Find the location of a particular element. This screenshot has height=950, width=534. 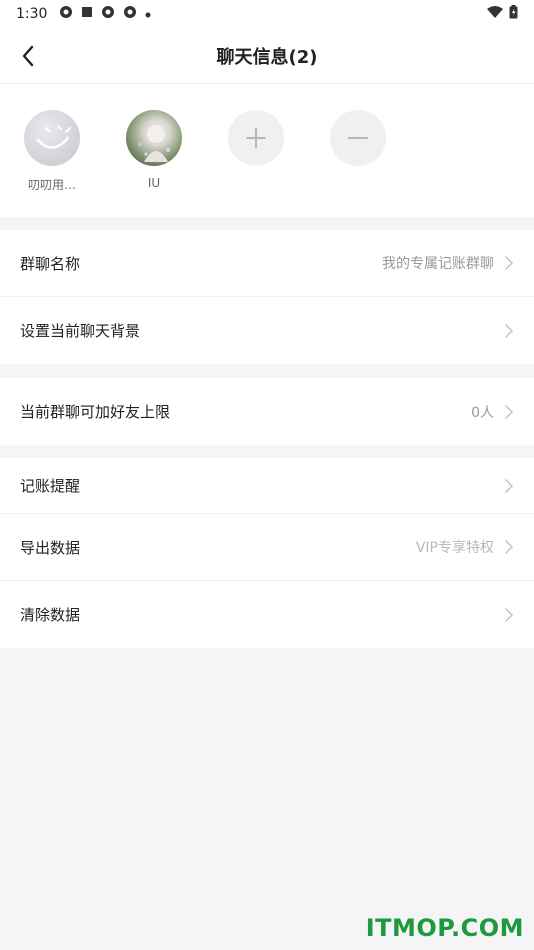

wifi-icon is located at coordinates (495, 14).